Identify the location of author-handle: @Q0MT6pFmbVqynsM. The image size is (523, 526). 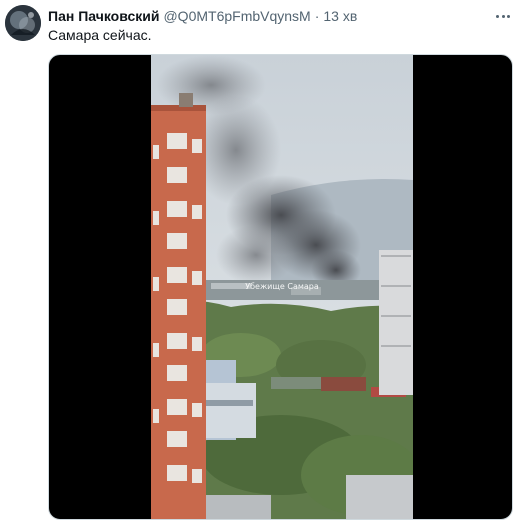
(236, 16).